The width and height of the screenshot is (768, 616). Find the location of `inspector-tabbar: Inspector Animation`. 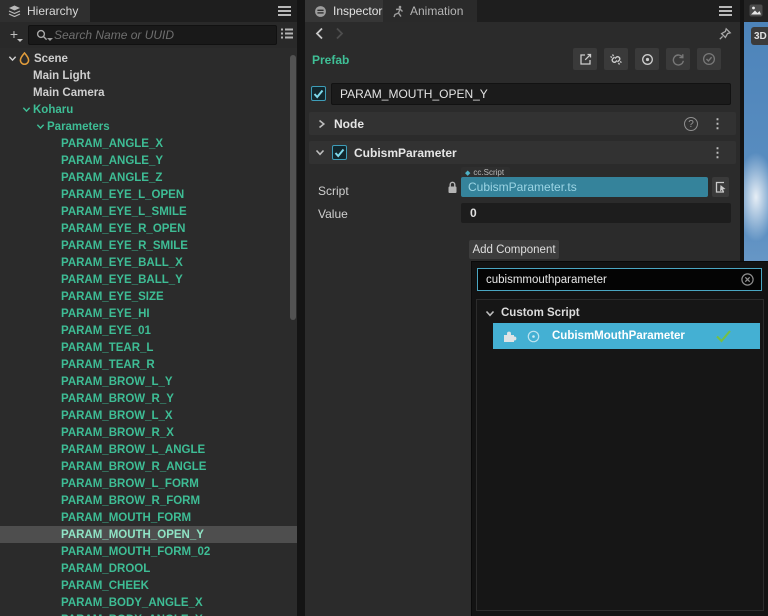

inspector-tabbar: Inspector Animation is located at coordinates (522, 11).